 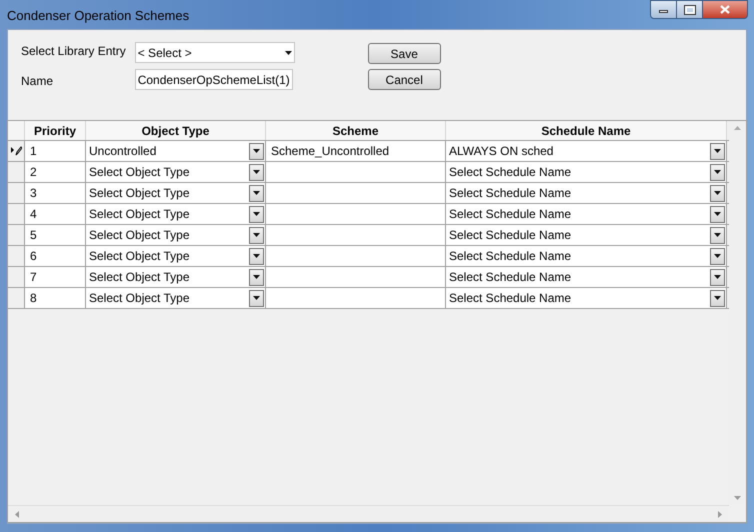 What do you see at coordinates (214, 52) in the screenshot?
I see `library-dropdown: < Select >` at bounding box center [214, 52].